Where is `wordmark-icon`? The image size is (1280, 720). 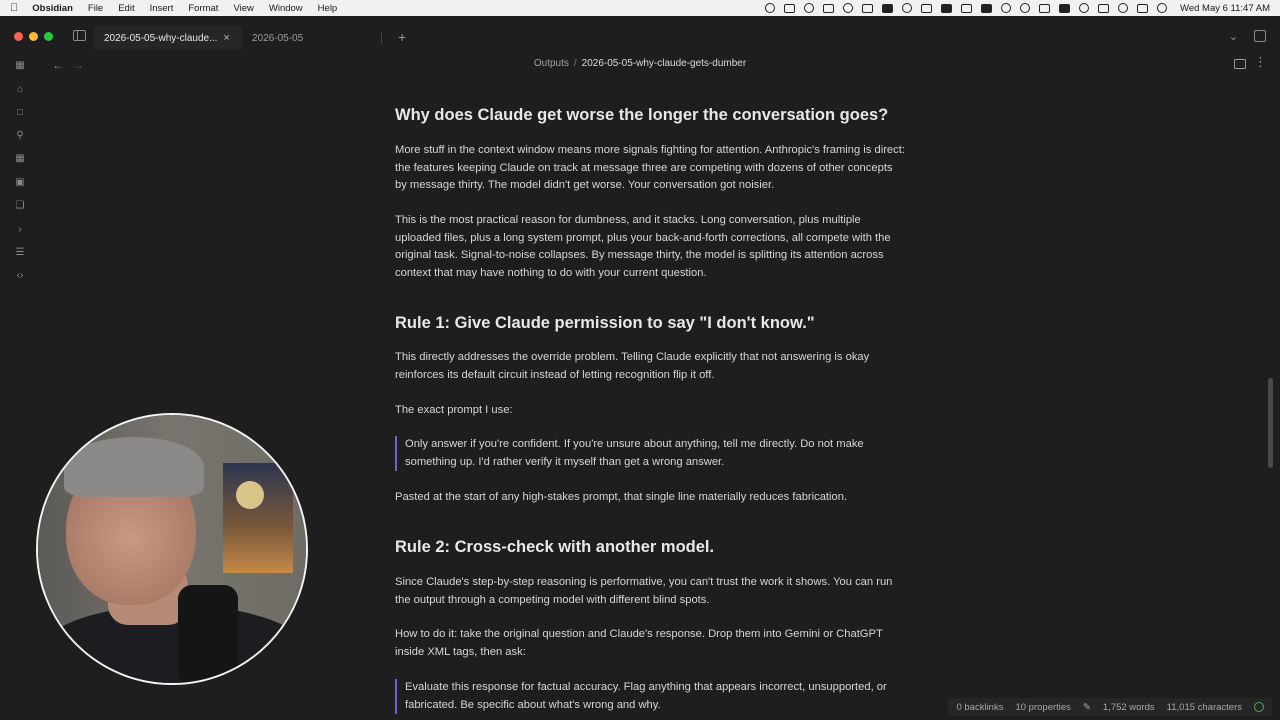
wordmark-icon is located at coordinates (829, 8).